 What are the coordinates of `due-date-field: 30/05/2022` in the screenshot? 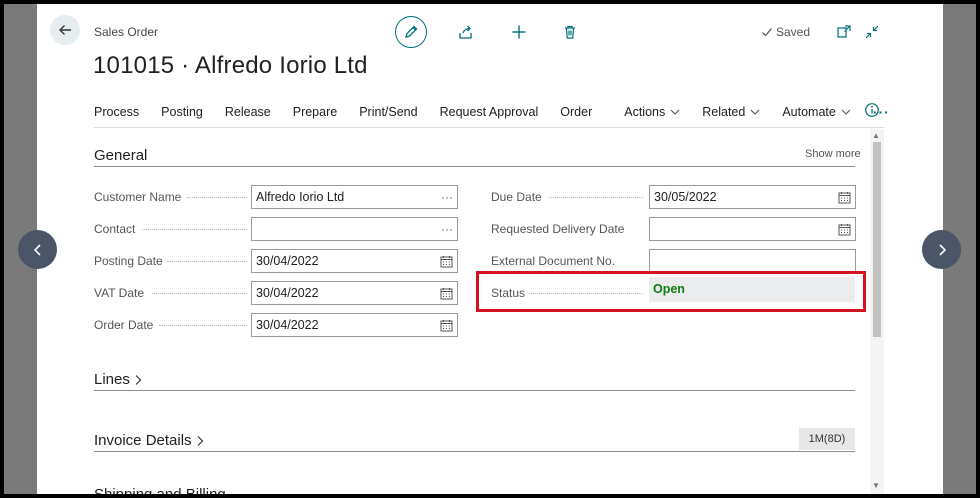 It's located at (752, 197).